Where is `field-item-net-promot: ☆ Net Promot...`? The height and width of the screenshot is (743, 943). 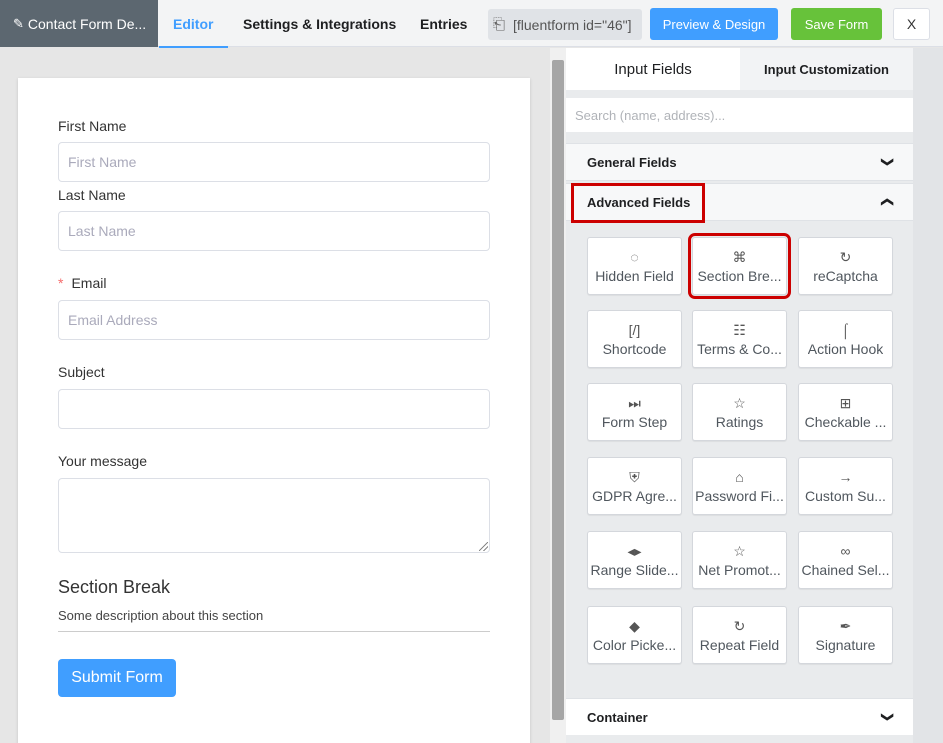 field-item-net-promot: ☆ Net Promot... is located at coordinates (739, 560).